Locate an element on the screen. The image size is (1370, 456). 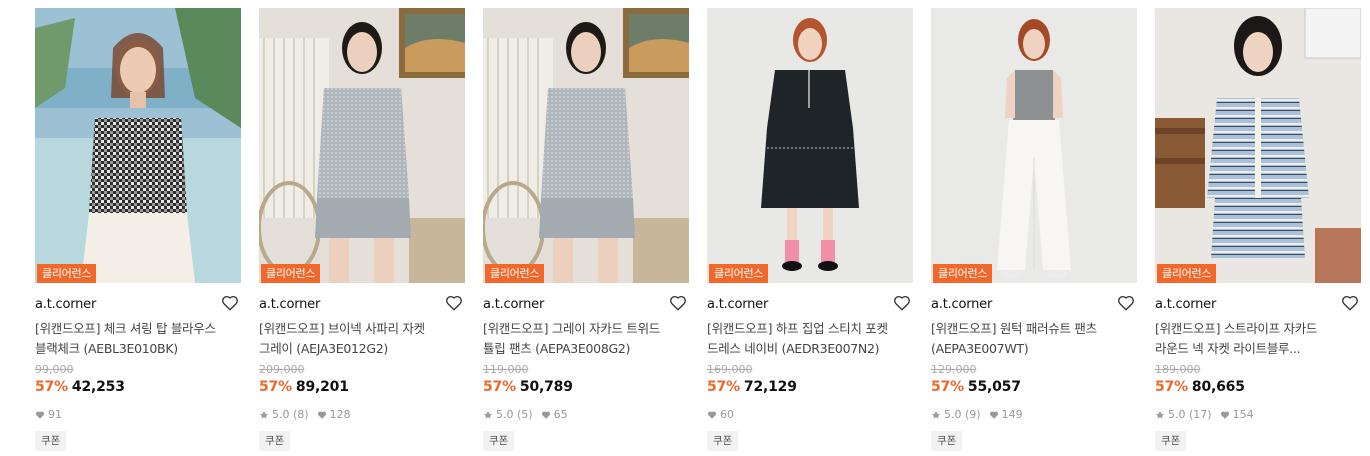
price-line: 57% 55,057 is located at coordinates (976, 387).